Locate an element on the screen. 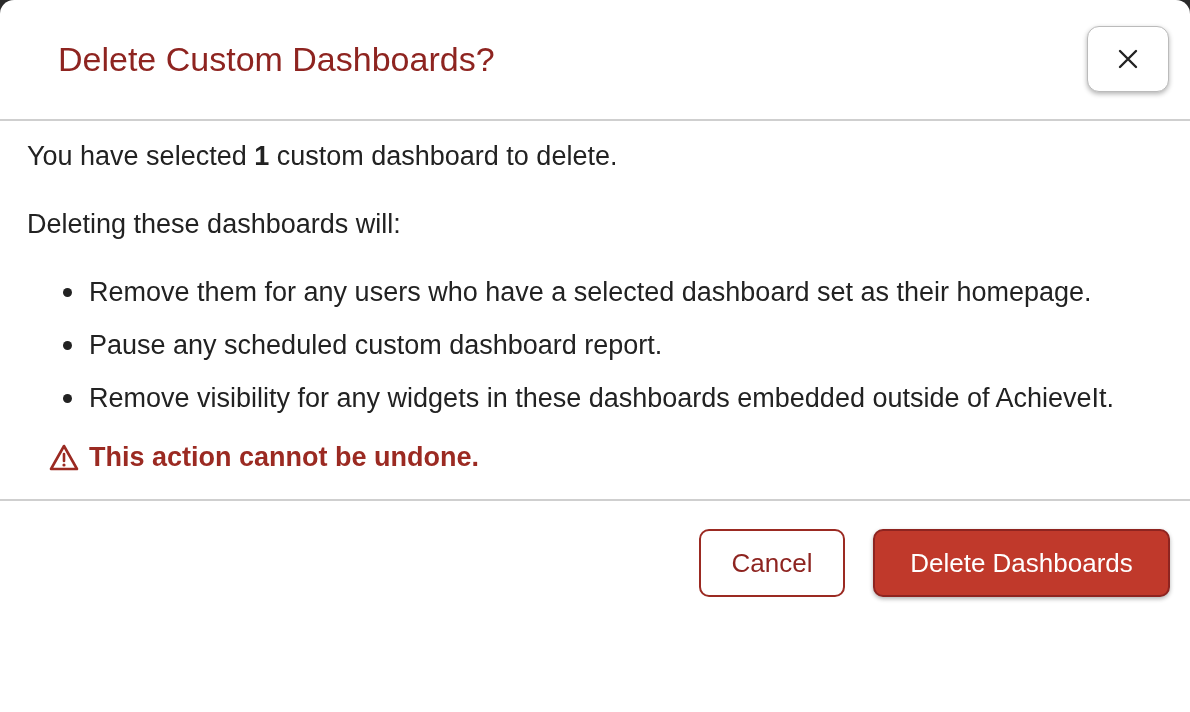  consequence-text: Remove visibility for any widgets in these dashboards embedded outside of AchieveIt. is located at coordinates (602, 398).